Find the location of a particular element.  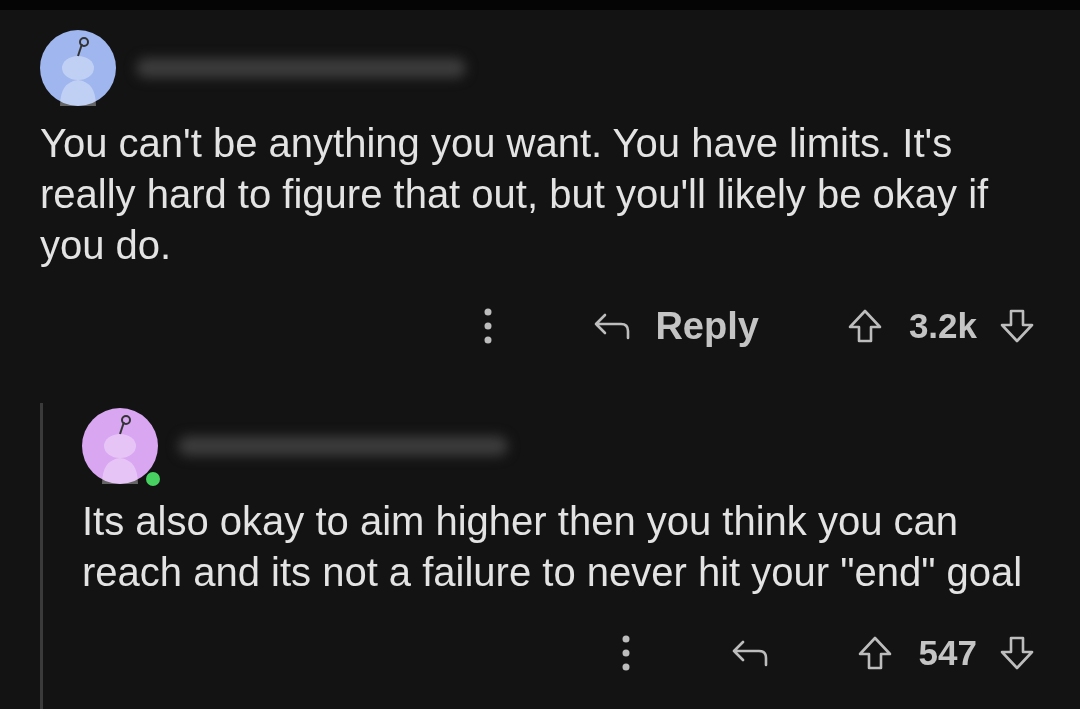

vote-count: 3.2k is located at coordinates (942, 326).